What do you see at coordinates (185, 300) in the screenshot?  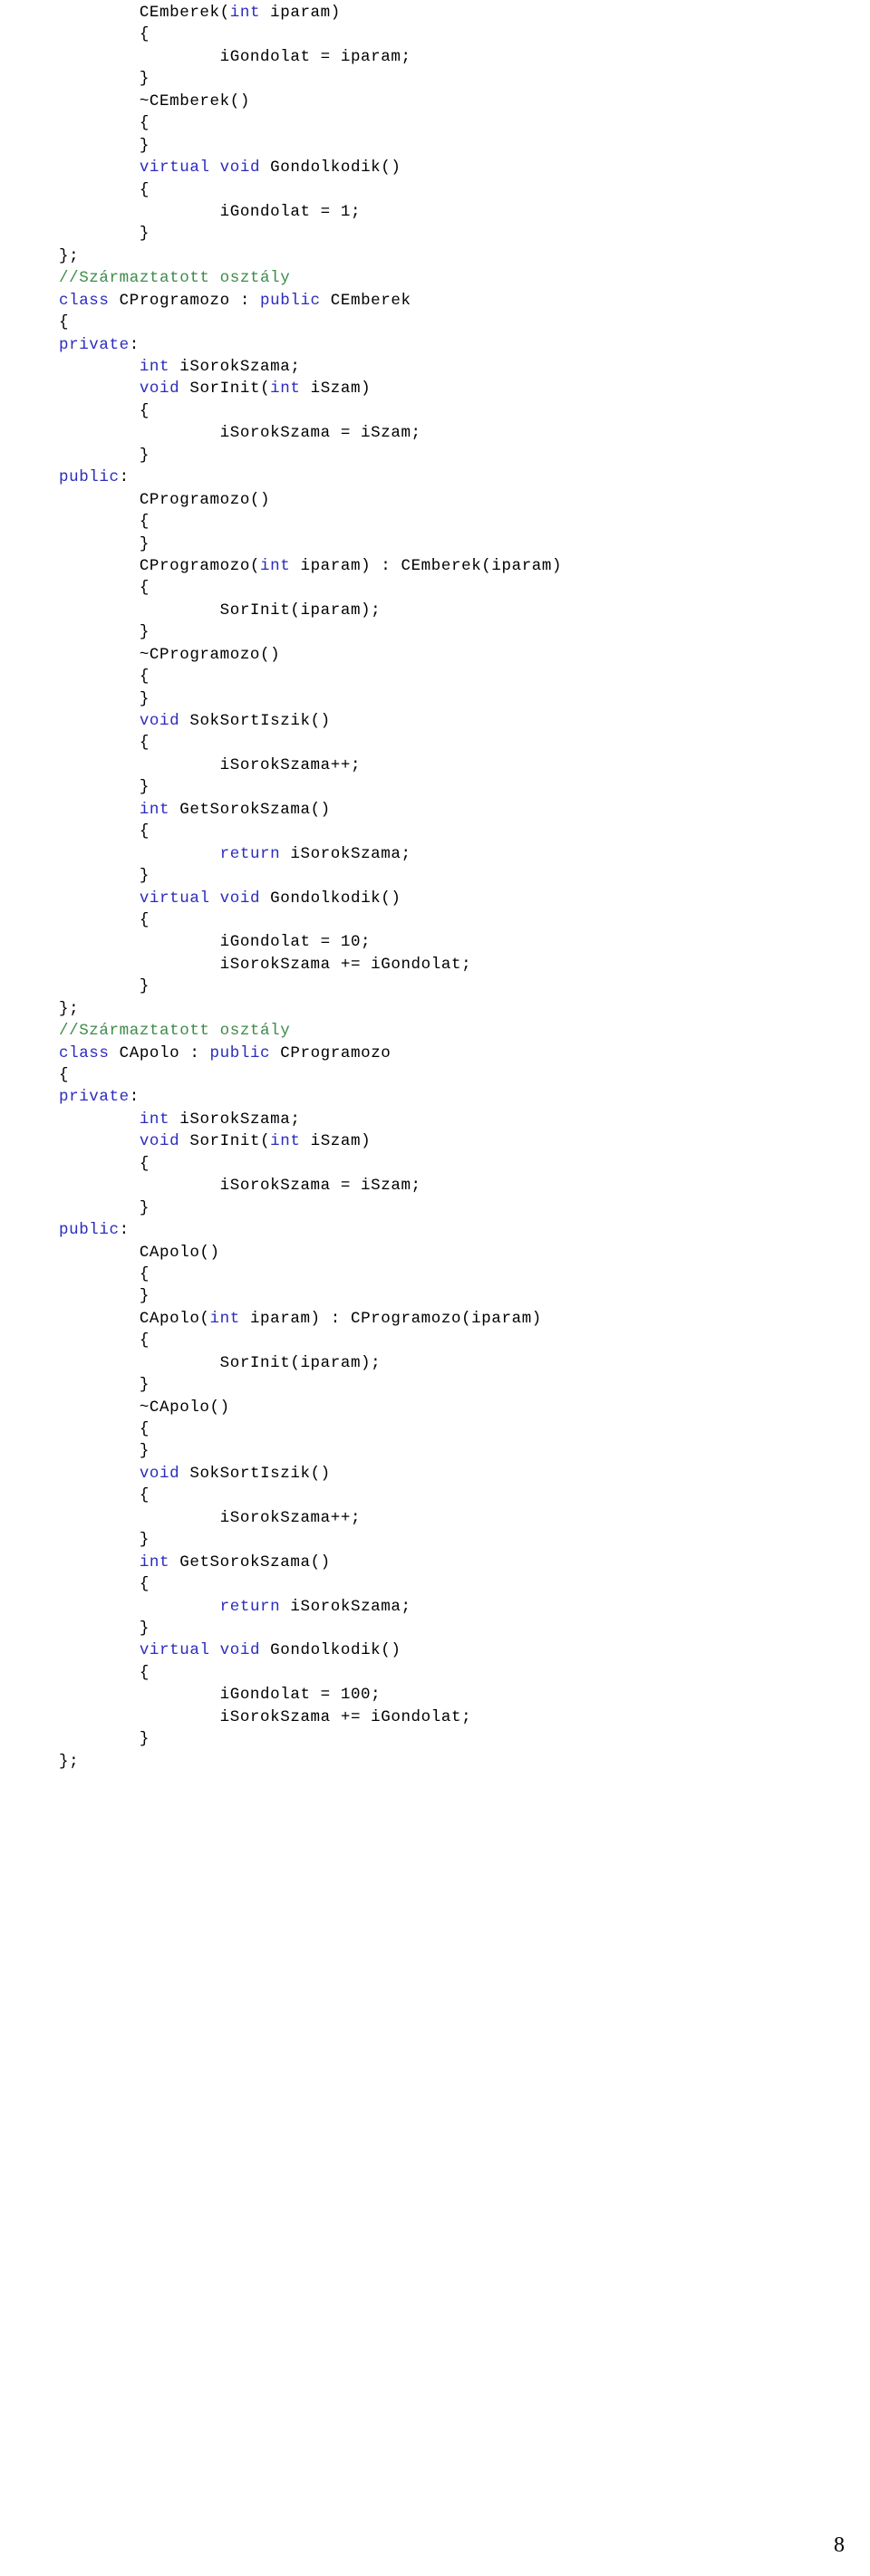 I see `code-token: CProgramozo :` at bounding box center [185, 300].